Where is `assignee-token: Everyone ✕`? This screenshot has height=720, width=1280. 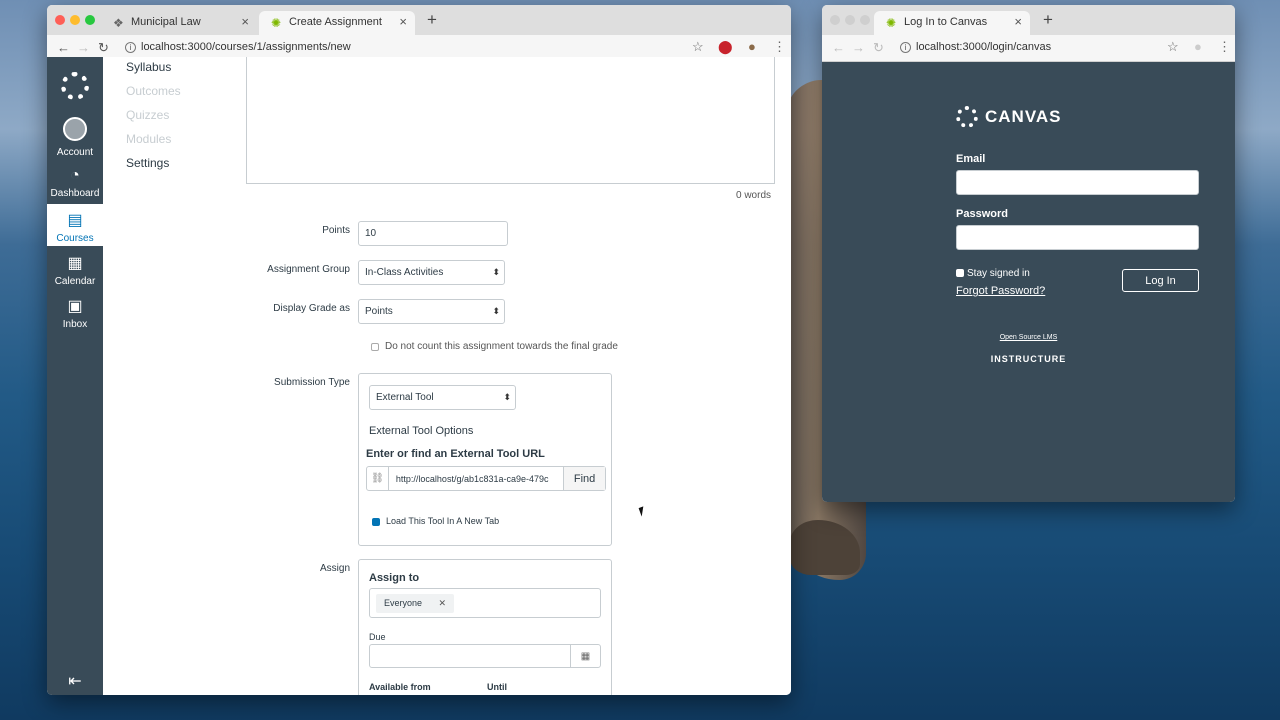 assignee-token: Everyone ✕ is located at coordinates (415, 603).